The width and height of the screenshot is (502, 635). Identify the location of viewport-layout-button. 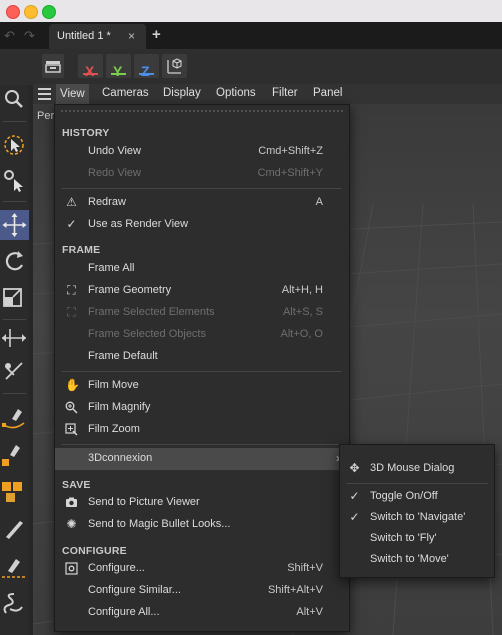
(53, 66).